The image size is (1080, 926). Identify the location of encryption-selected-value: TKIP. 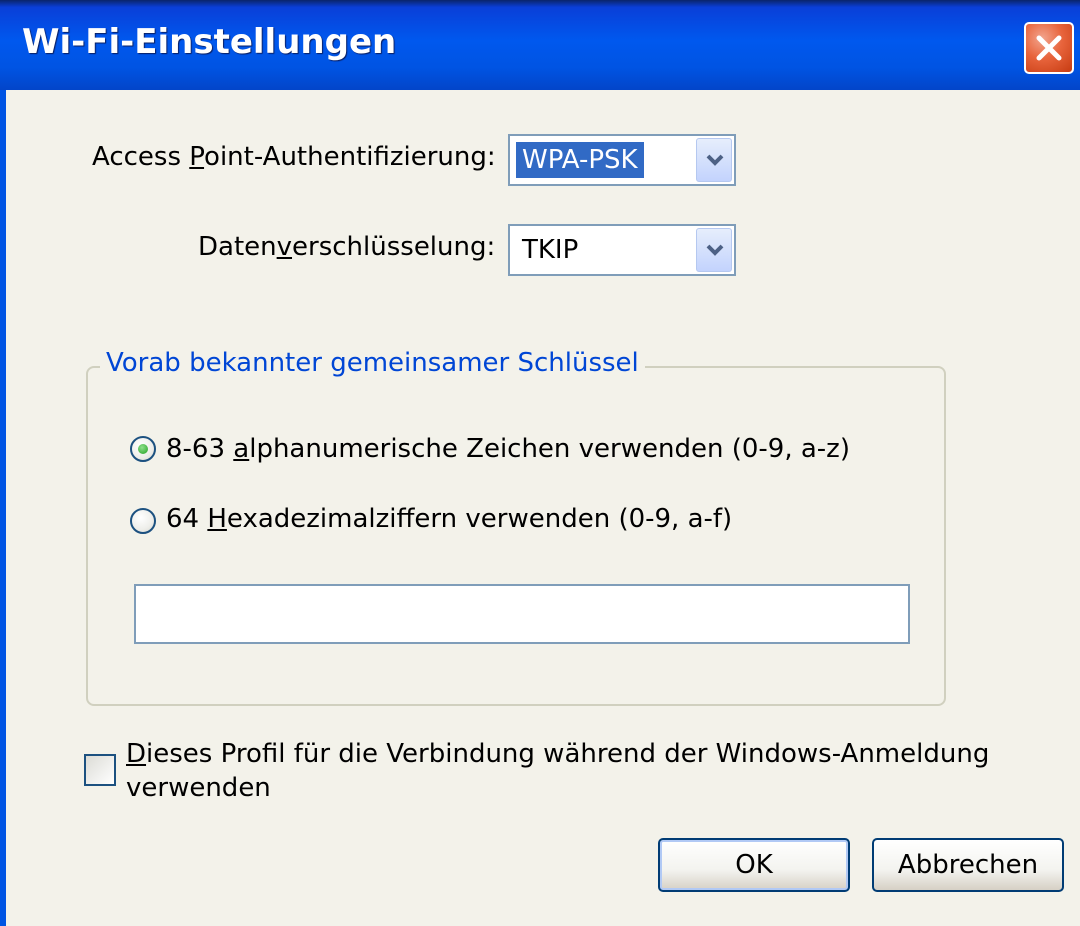
(550, 250).